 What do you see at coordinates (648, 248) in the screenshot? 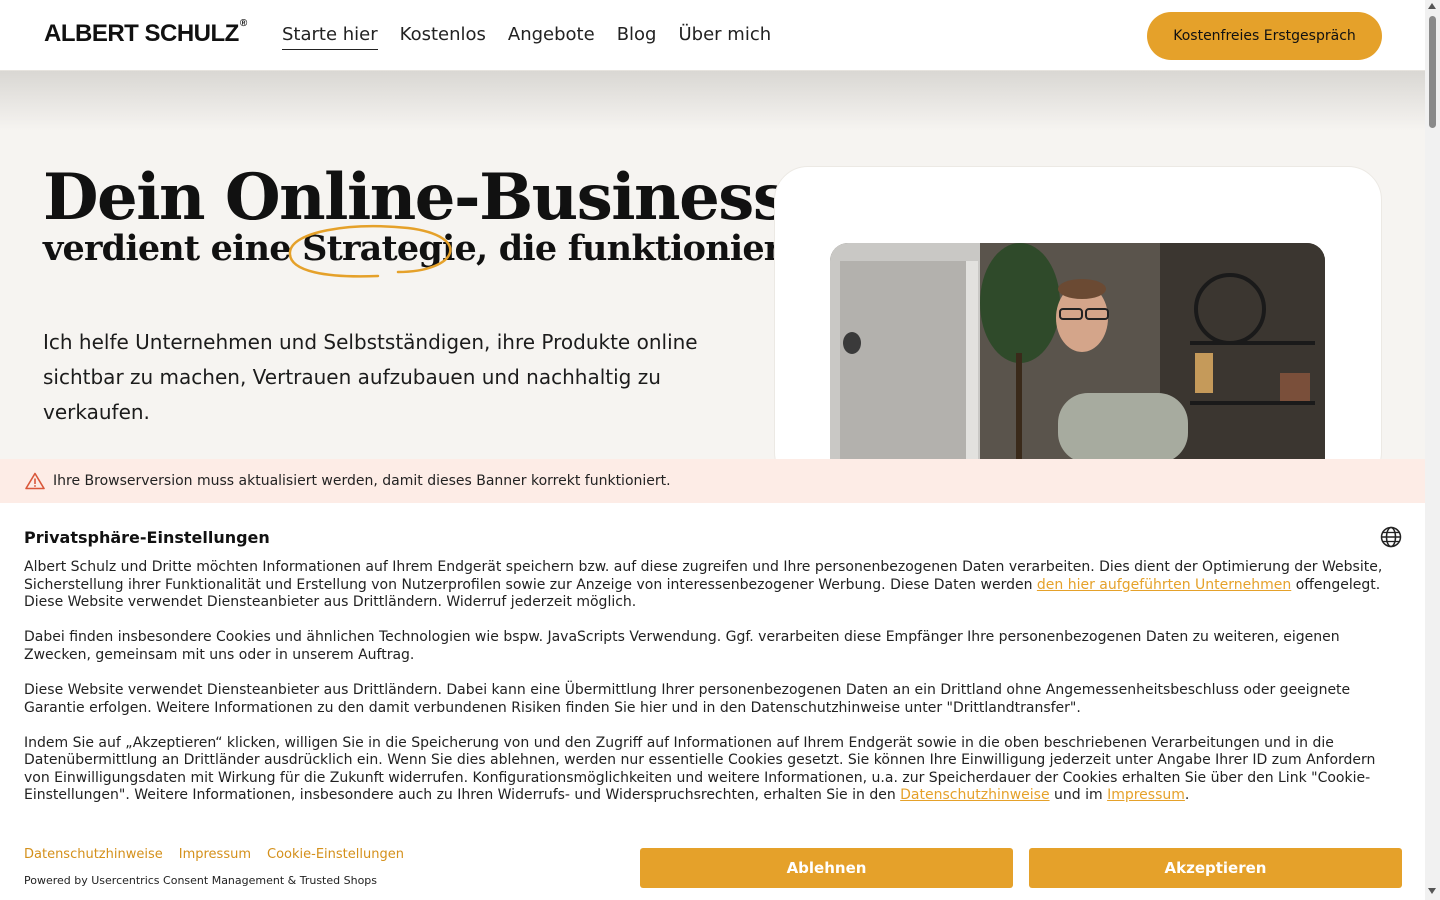
I see `hero-subtitle-end: die funktioniert.` at bounding box center [648, 248].